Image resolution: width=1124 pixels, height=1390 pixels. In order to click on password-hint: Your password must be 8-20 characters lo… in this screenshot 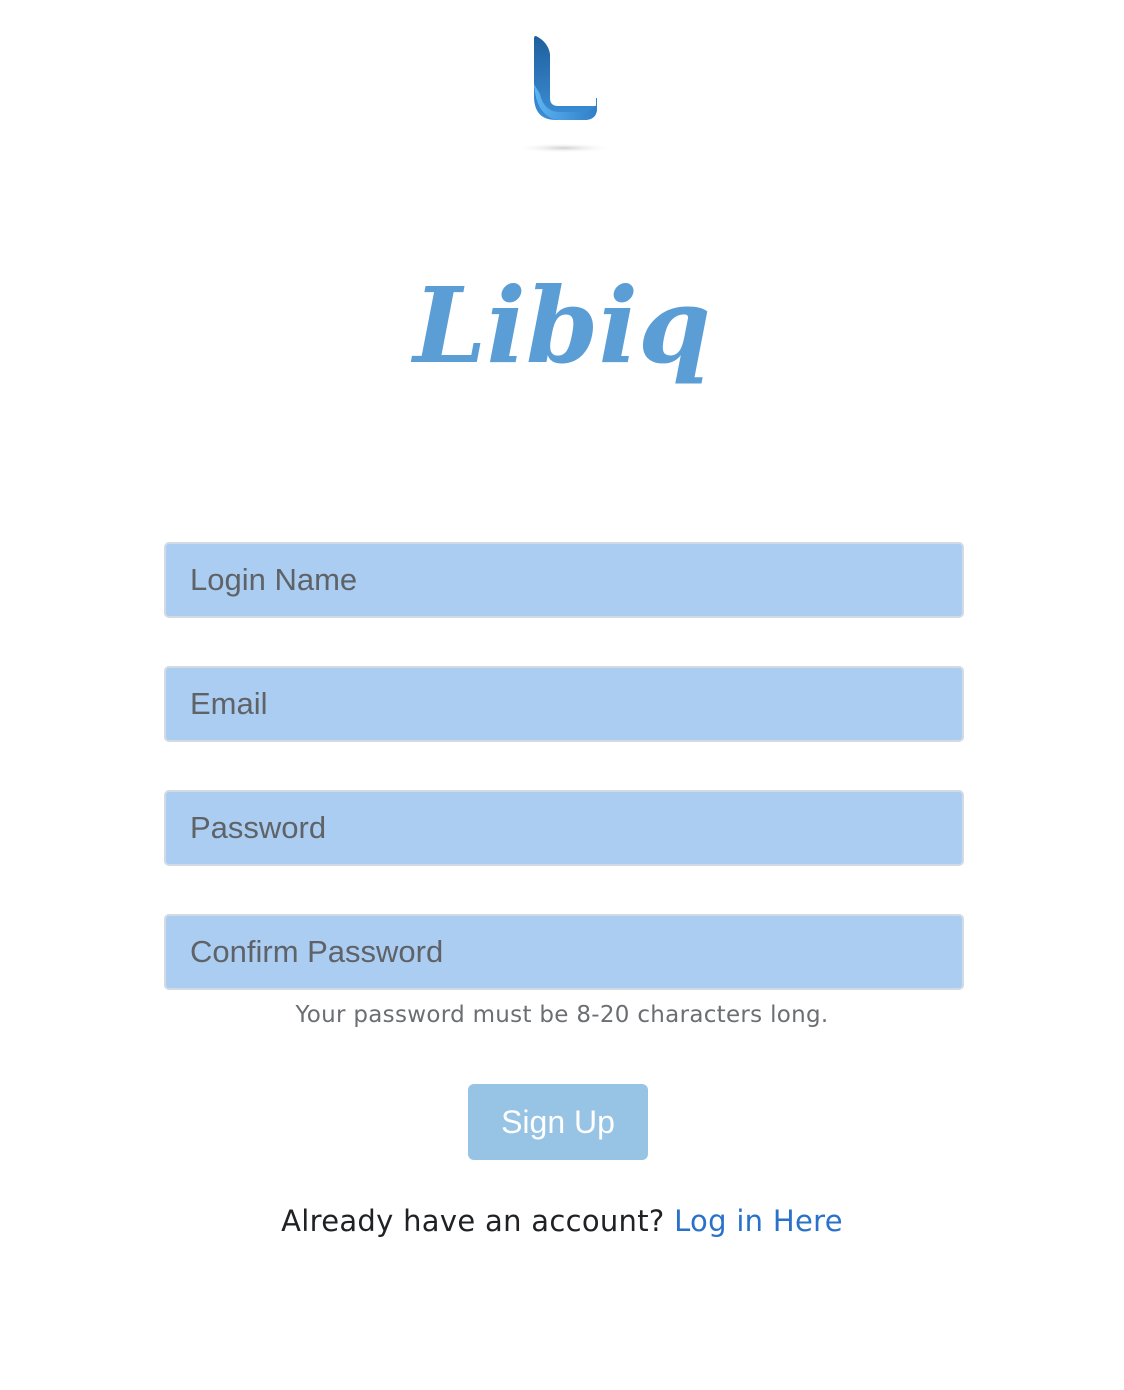, I will do `click(562, 1015)`.